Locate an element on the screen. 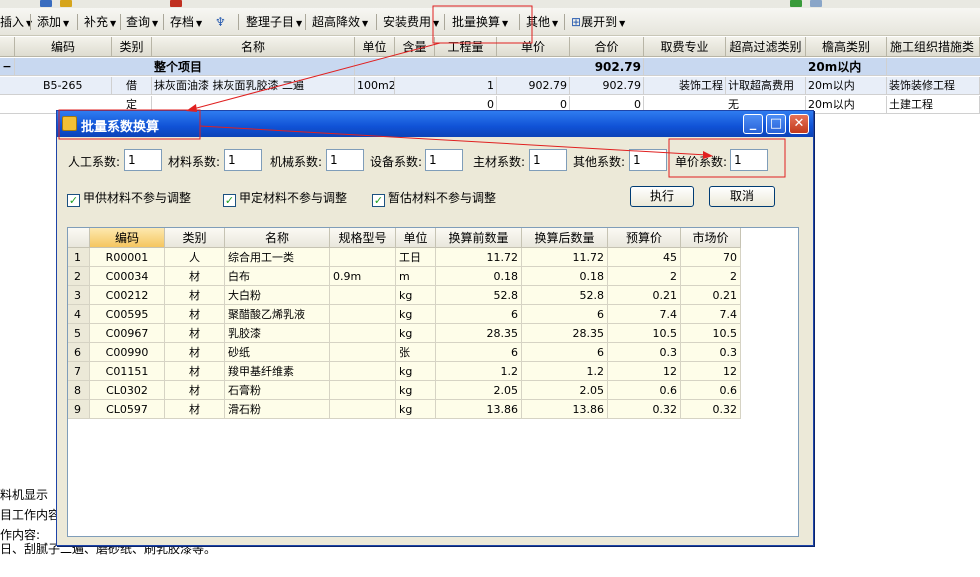 The width and height of the screenshot is (980, 577). material-coef-input is located at coordinates (243, 160).